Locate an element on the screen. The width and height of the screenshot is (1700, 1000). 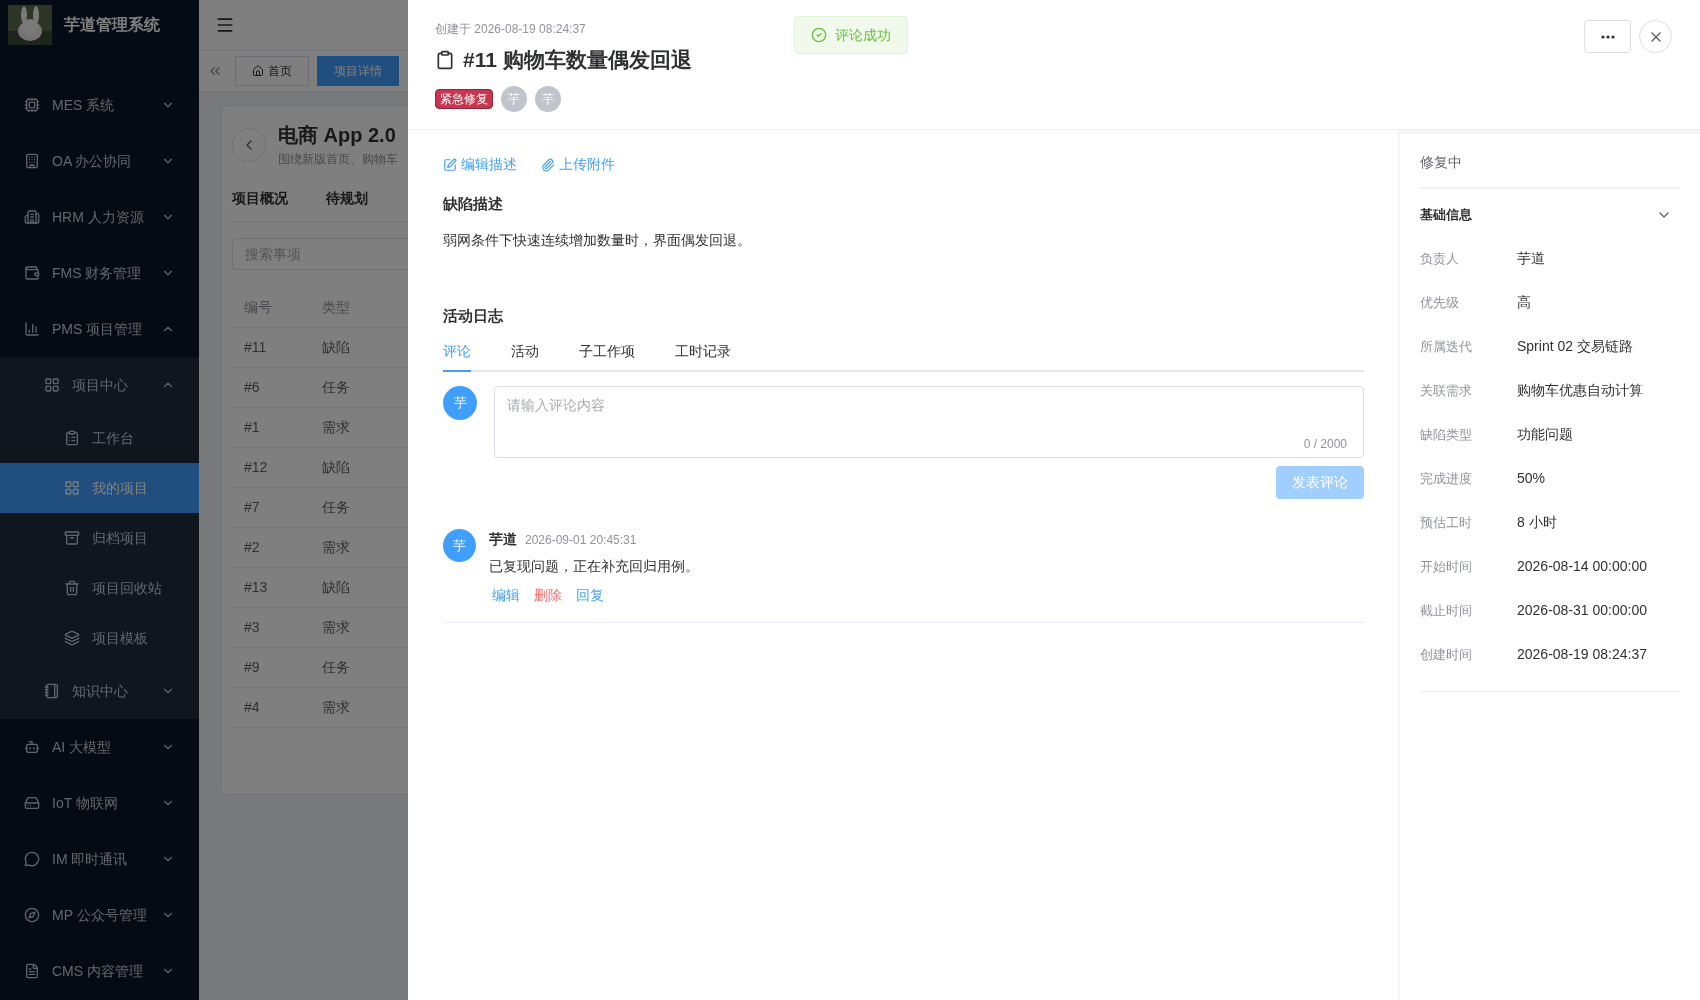
menu-item: HRM 人力资源 is located at coordinates (99, 217).